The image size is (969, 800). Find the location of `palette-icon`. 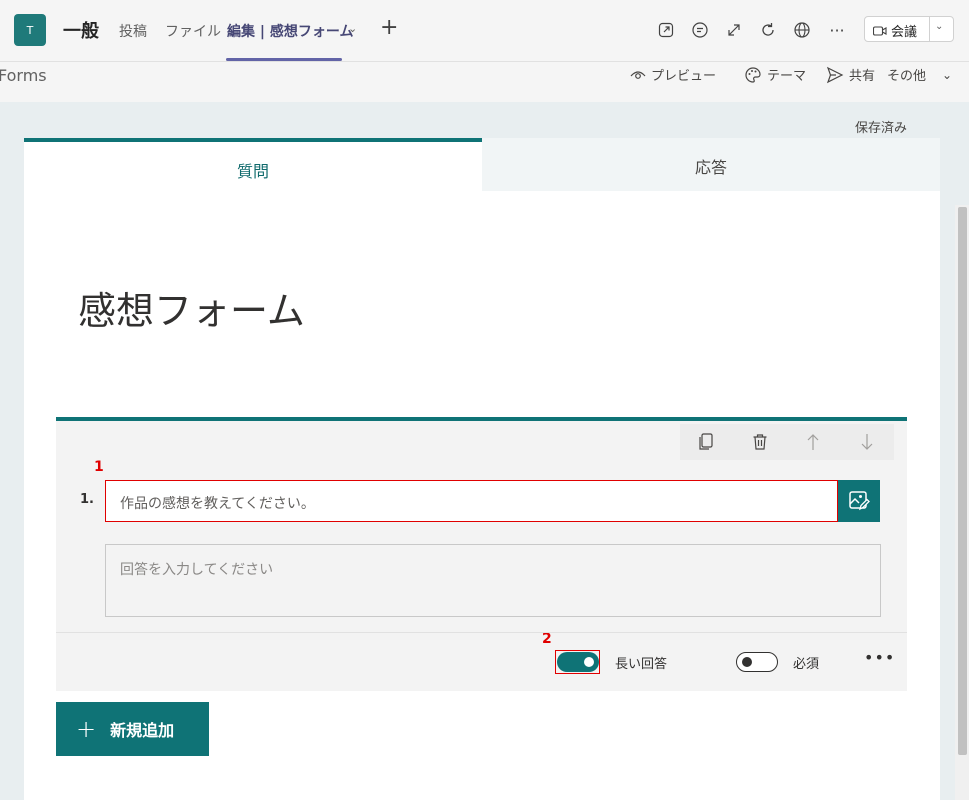

palette-icon is located at coordinates (753, 74).